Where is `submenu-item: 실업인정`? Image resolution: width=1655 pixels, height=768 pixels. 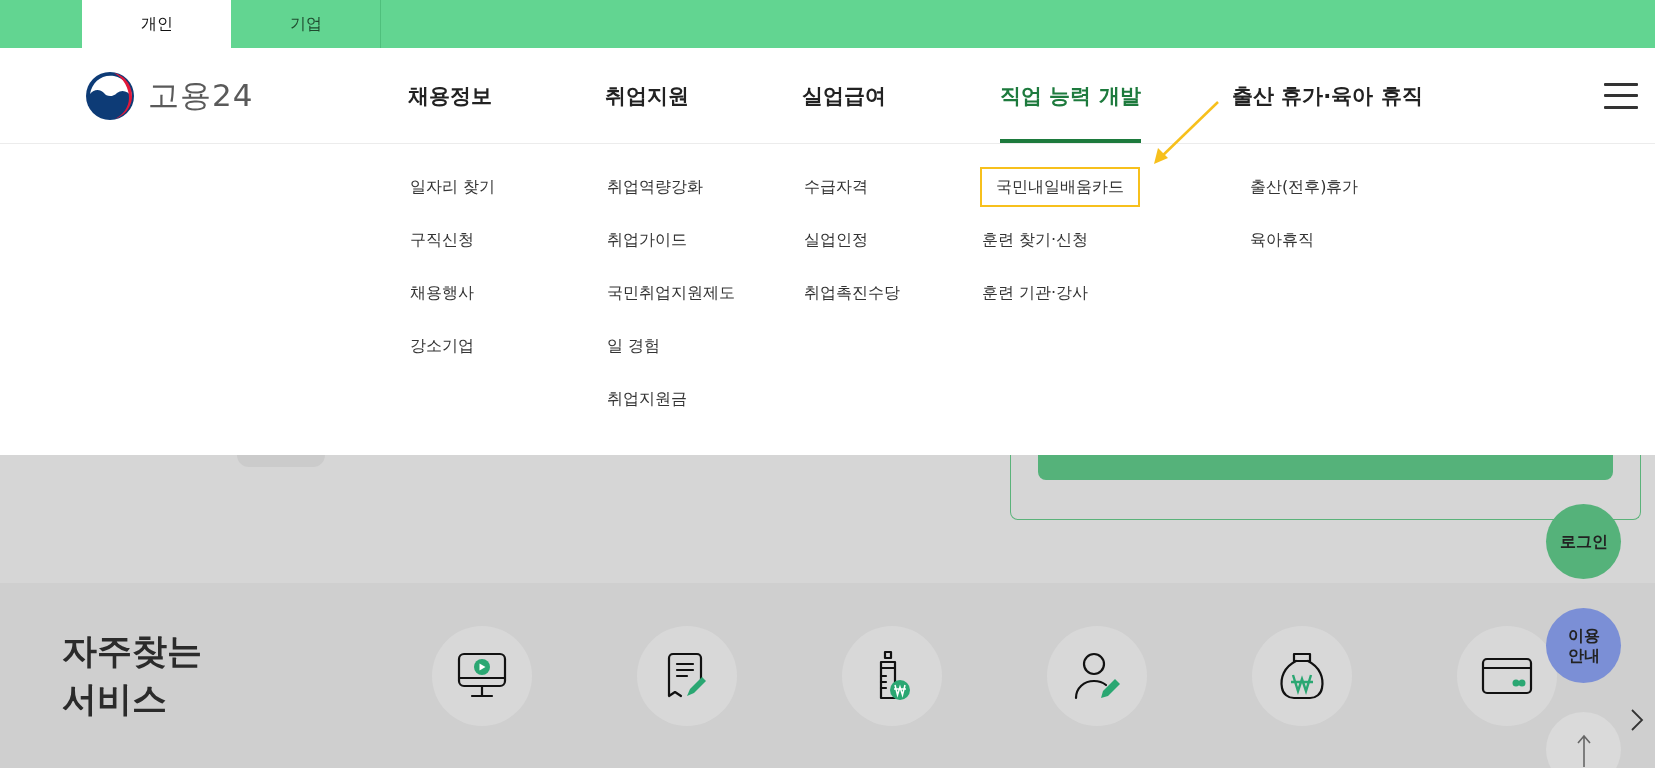
submenu-item: 실업인정 is located at coordinates (836, 240).